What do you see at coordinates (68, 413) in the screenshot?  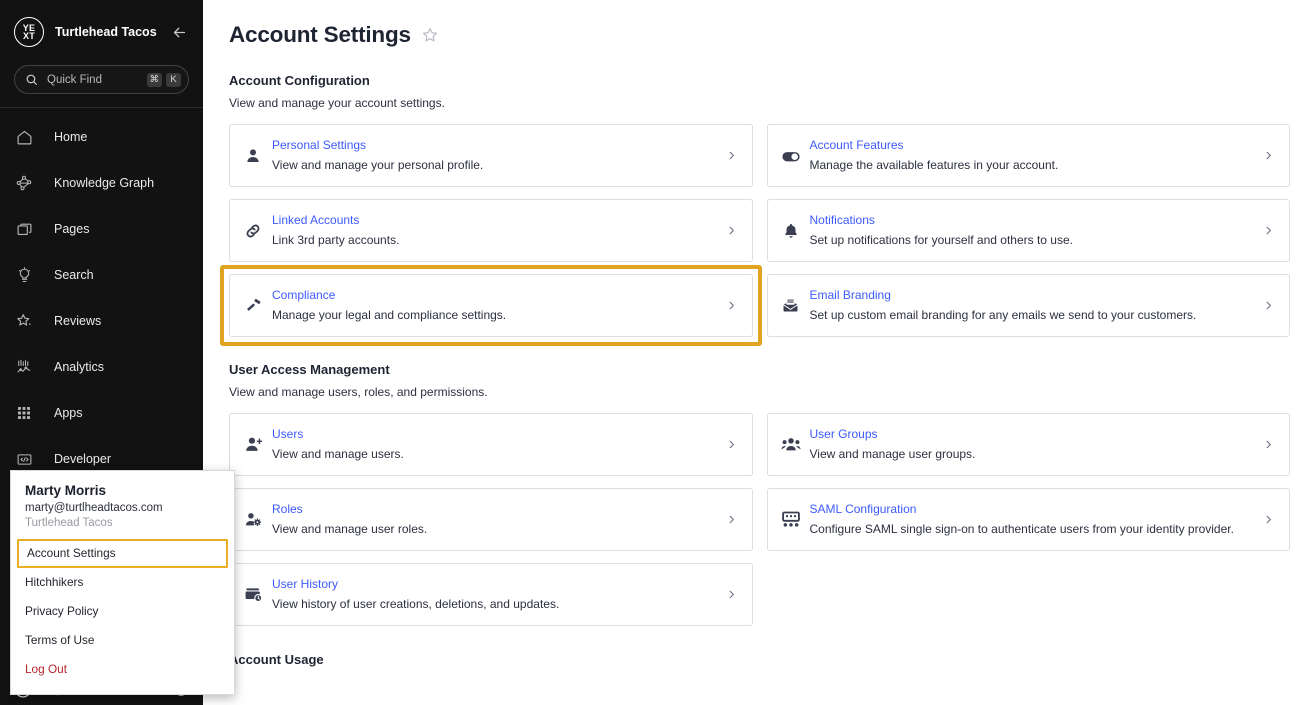 I see `sidebar-item-label: Apps` at bounding box center [68, 413].